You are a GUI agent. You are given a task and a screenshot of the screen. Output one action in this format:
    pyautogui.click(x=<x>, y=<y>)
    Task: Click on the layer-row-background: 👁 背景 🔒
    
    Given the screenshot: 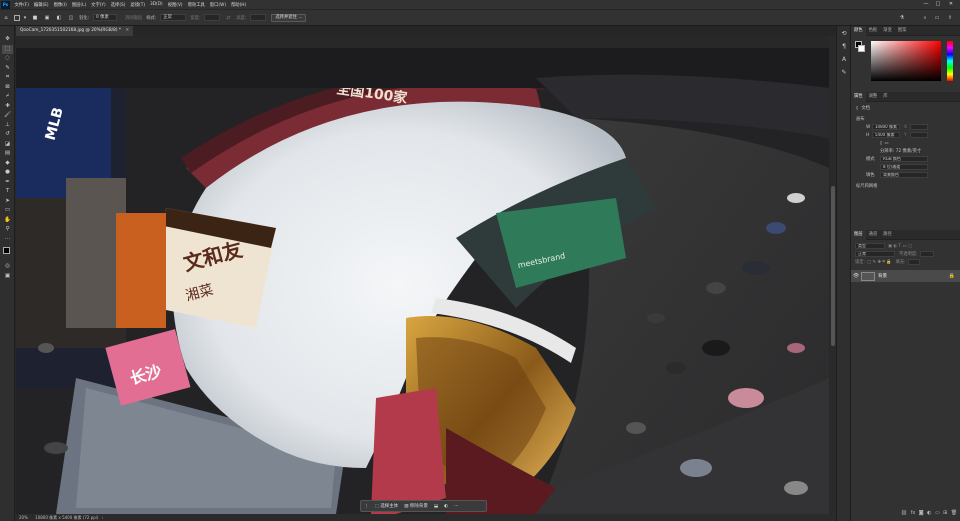 What is the action you would take?
    pyautogui.click(x=905, y=276)
    